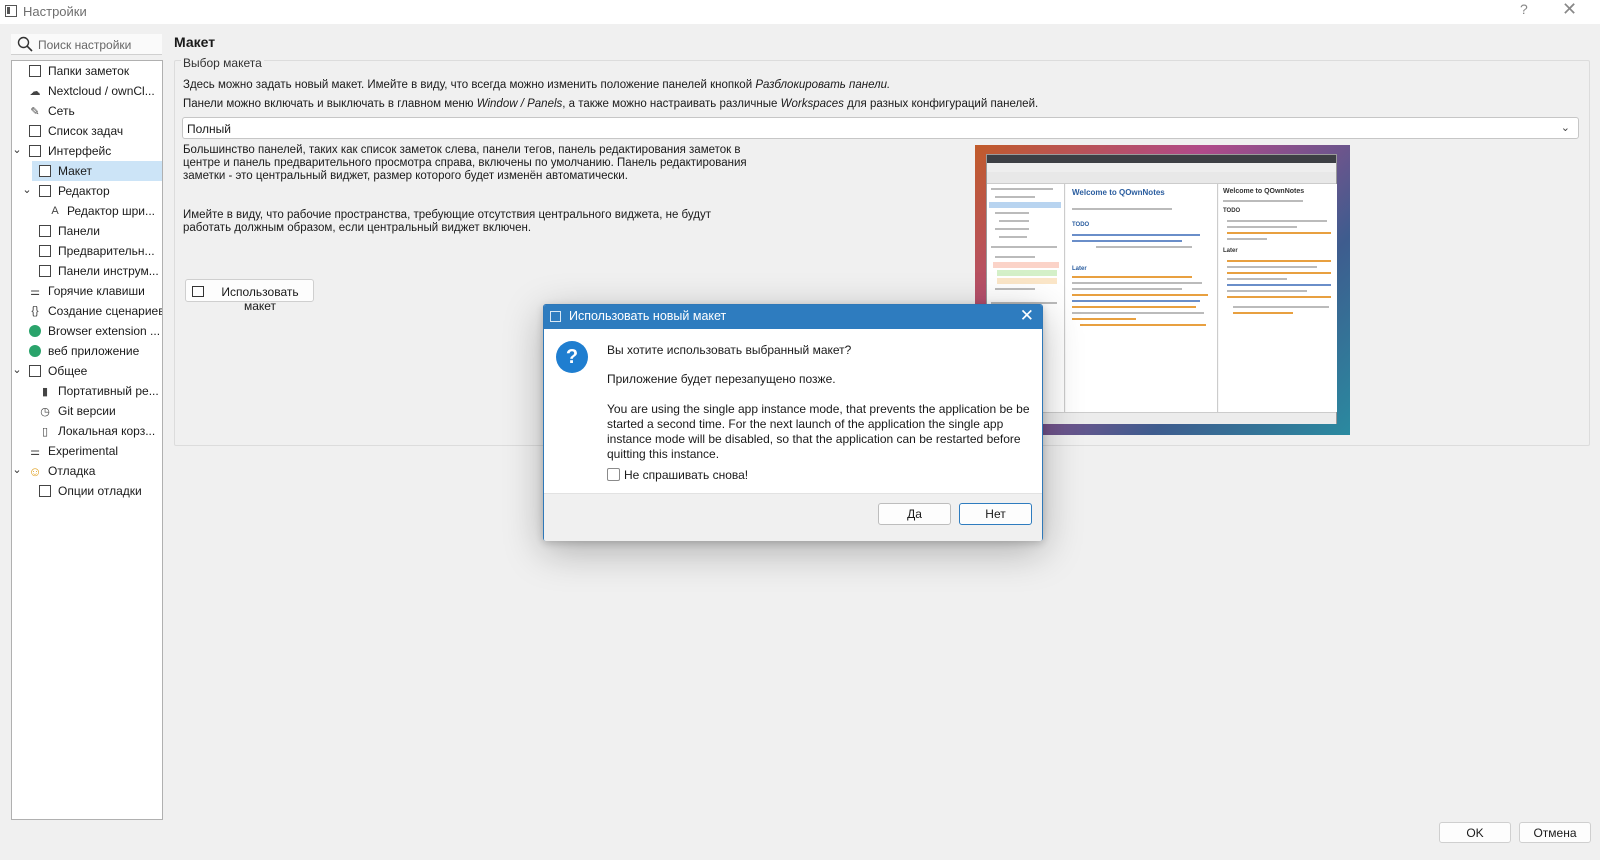  Describe the element at coordinates (97, 44) in the screenshot. I see `settings-search-input` at that location.